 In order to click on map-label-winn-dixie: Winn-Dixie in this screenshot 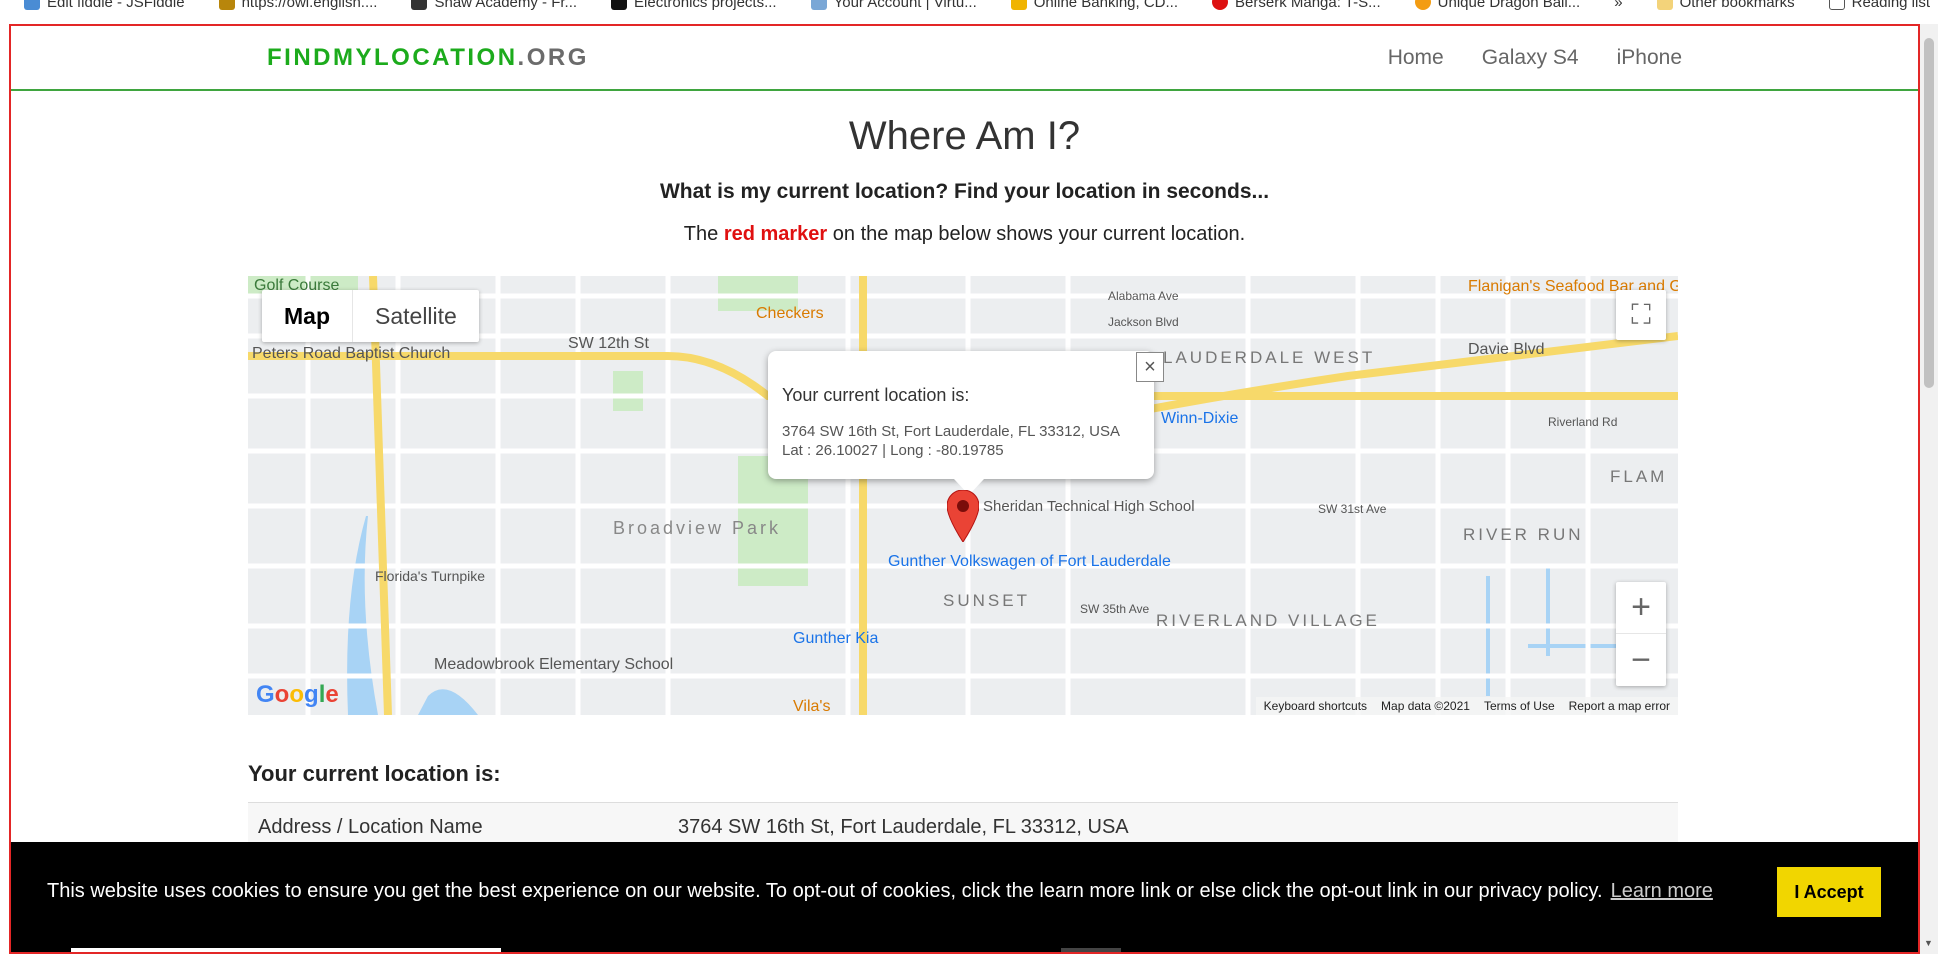, I will do `click(1199, 418)`.